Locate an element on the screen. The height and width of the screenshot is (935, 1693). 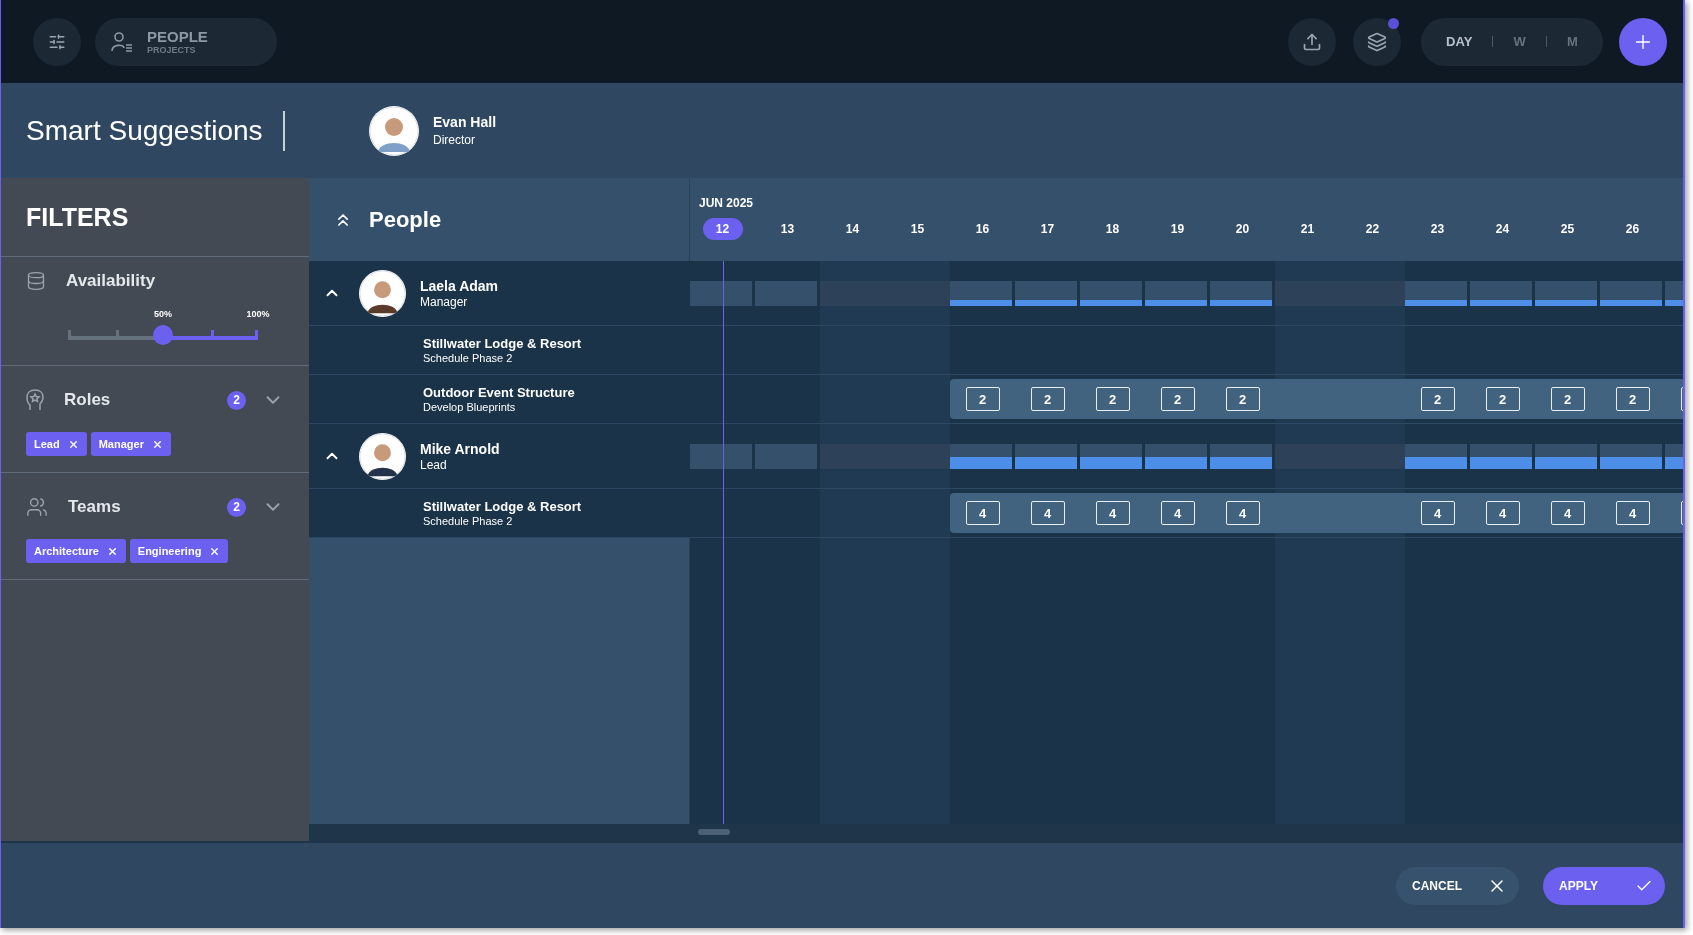
dialog-title: Smart Suggestions is located at coordinates (143, 130).